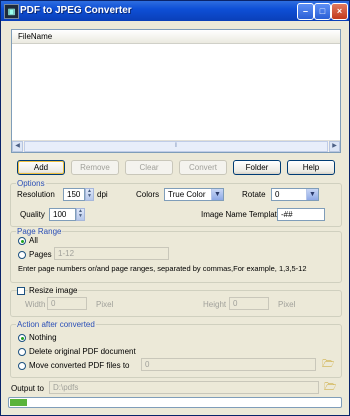  What do you see at coordinates (257, 167) in the screenshot?
I see `folder-button: Folder` at bounding box center [257, 167].